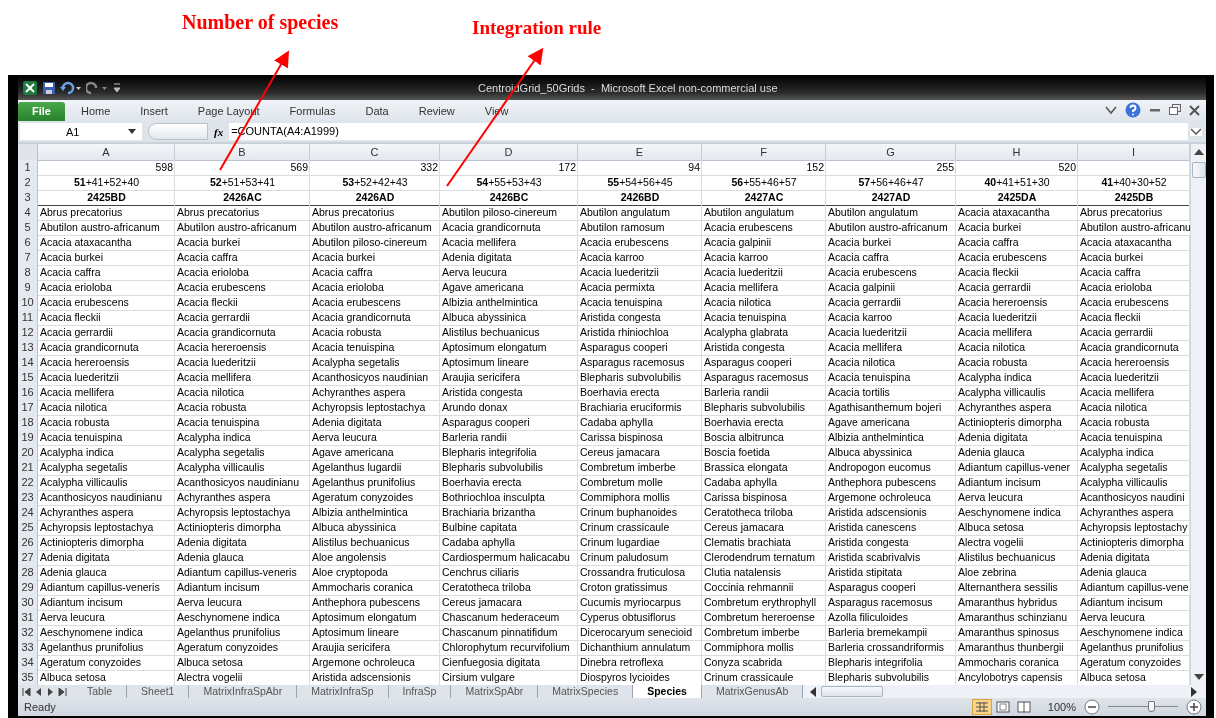 This screenshot has width=1216, height=718. Describe the element at coordinates (106, 333) in the screenshot. I see `table-cell: Acacia gerrardii` at that location.